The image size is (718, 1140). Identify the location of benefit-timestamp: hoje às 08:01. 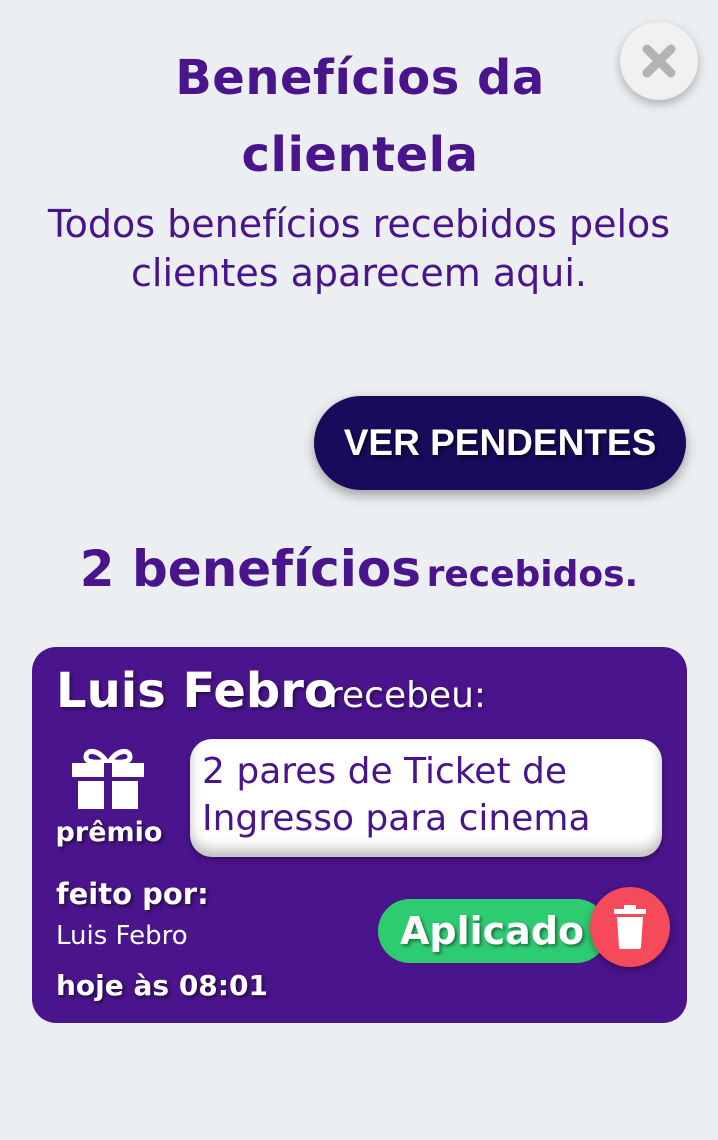
(162, 985).